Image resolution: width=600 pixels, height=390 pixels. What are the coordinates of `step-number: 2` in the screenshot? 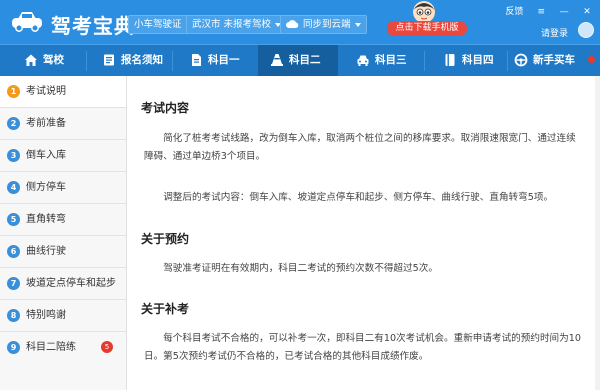 It's located at (13, 123).